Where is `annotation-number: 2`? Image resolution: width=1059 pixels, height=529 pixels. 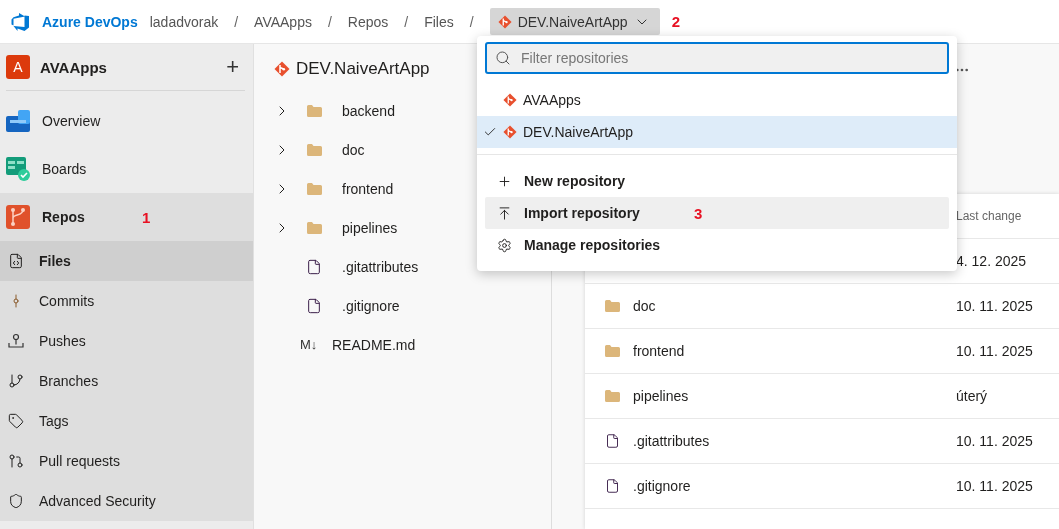 annotation-number: 2 is located at coordinates (675, 21).